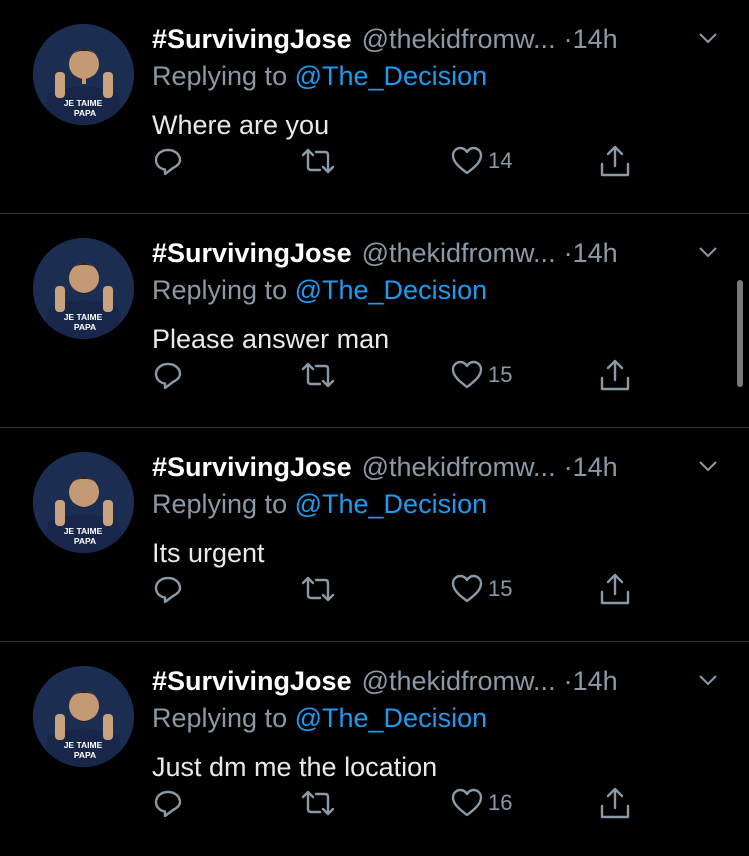 Image resolution: width=749 pixels, height=856 pixels. What do you see at coordinates (295, 767) in the screenshot?
I see `tweet-text: Just dm me the location` at bounding box center [295, 767].